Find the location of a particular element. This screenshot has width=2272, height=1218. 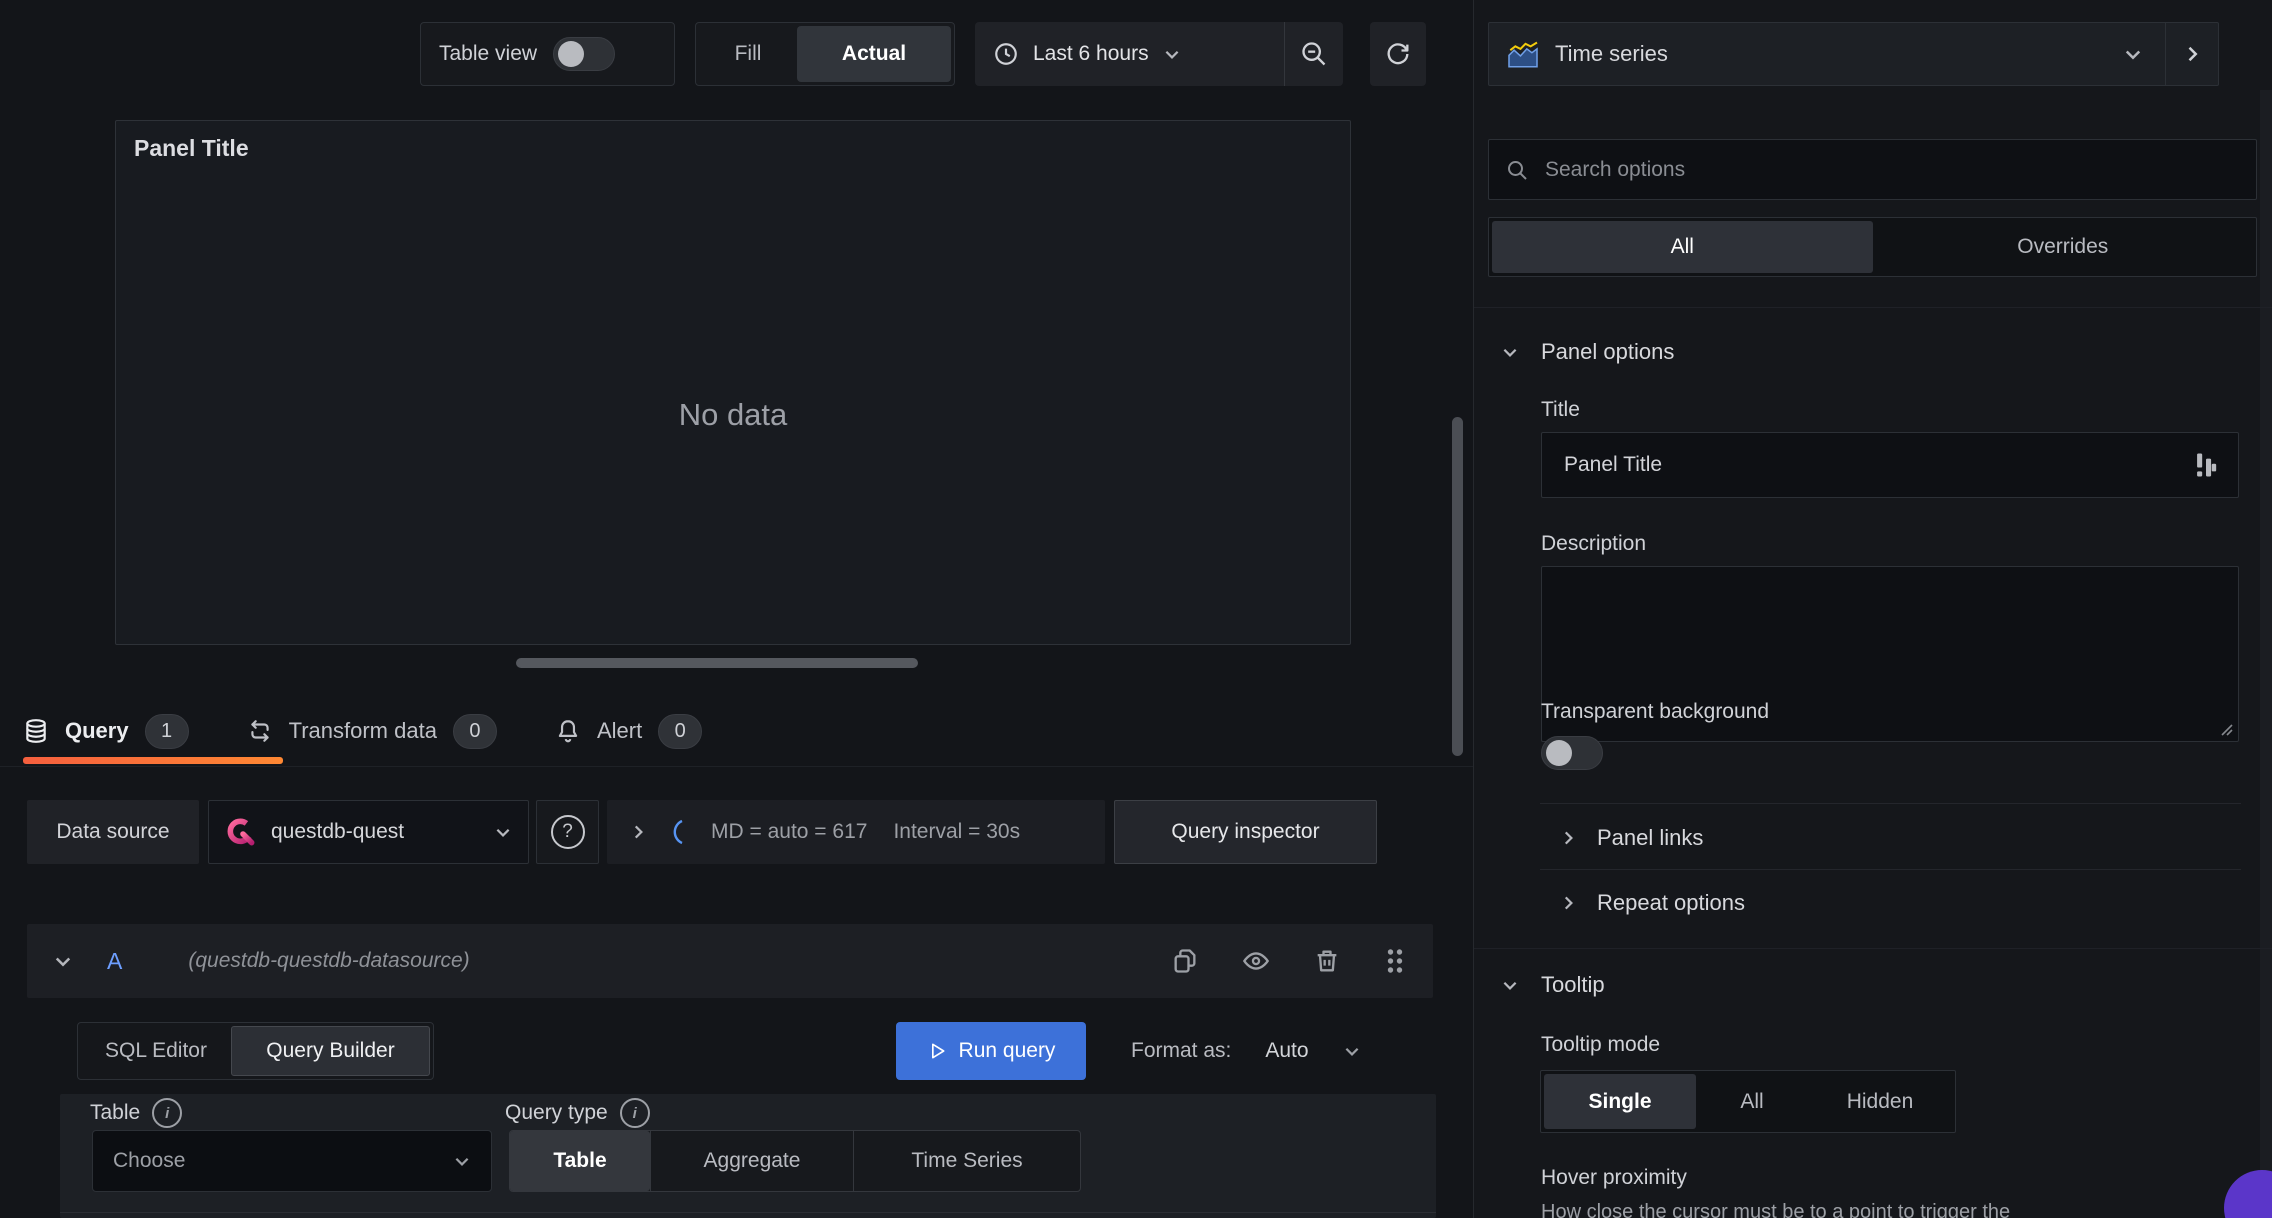

search-icon is located at coordinates (1517, 170).